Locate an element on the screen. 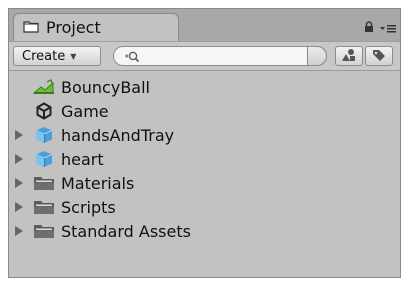  tree-item-label: Standard Assets is located at coordinates (126, 231).